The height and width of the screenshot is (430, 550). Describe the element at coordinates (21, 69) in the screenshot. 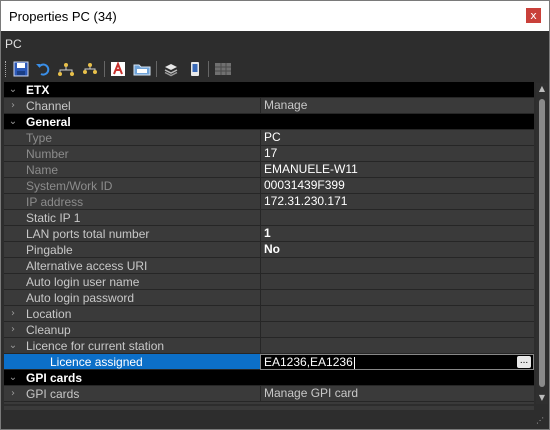

I see `save-icon` at that location.